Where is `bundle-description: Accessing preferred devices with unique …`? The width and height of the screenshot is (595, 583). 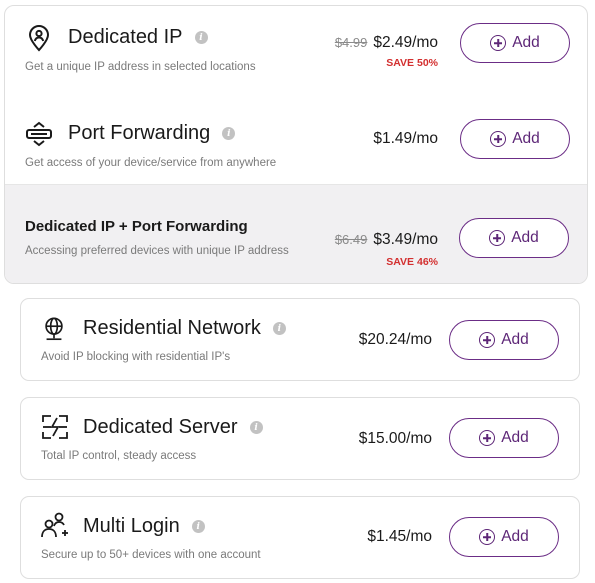
bundle-description: Accessing preferred devices with unique … is located at coordinates (157, 251).